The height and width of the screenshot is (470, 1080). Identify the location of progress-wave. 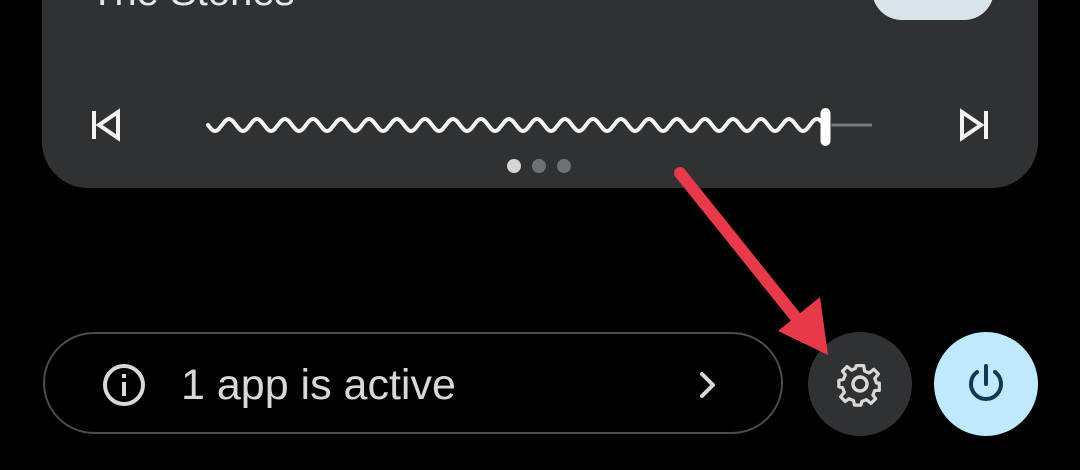
(516, 125).